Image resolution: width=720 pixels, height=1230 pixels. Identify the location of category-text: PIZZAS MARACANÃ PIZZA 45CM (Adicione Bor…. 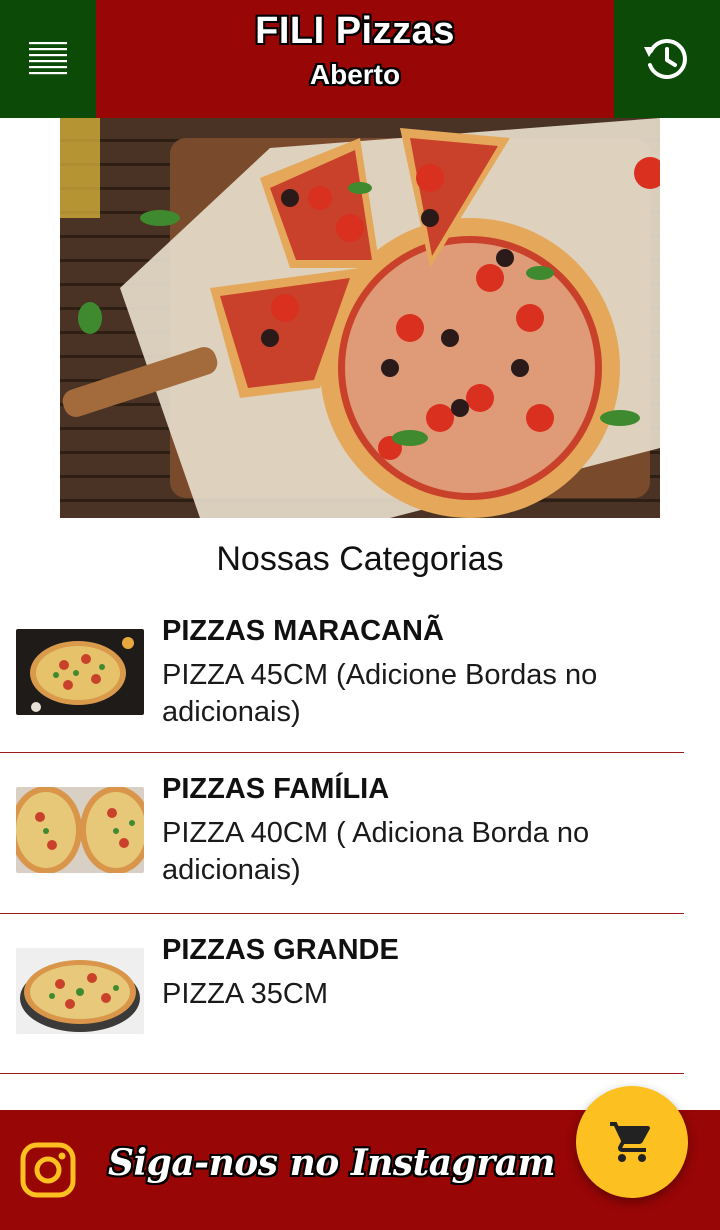
(417, 673).